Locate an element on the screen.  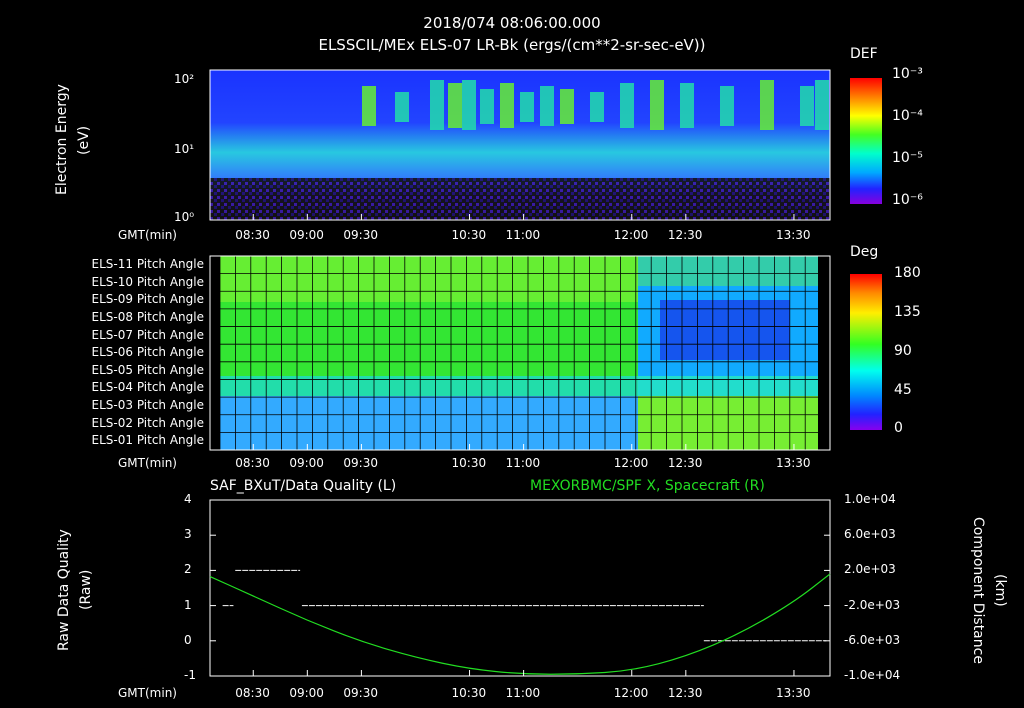
pitch-row-label: ELS-01 Pitch Angle is located at coordinates (147, 440).